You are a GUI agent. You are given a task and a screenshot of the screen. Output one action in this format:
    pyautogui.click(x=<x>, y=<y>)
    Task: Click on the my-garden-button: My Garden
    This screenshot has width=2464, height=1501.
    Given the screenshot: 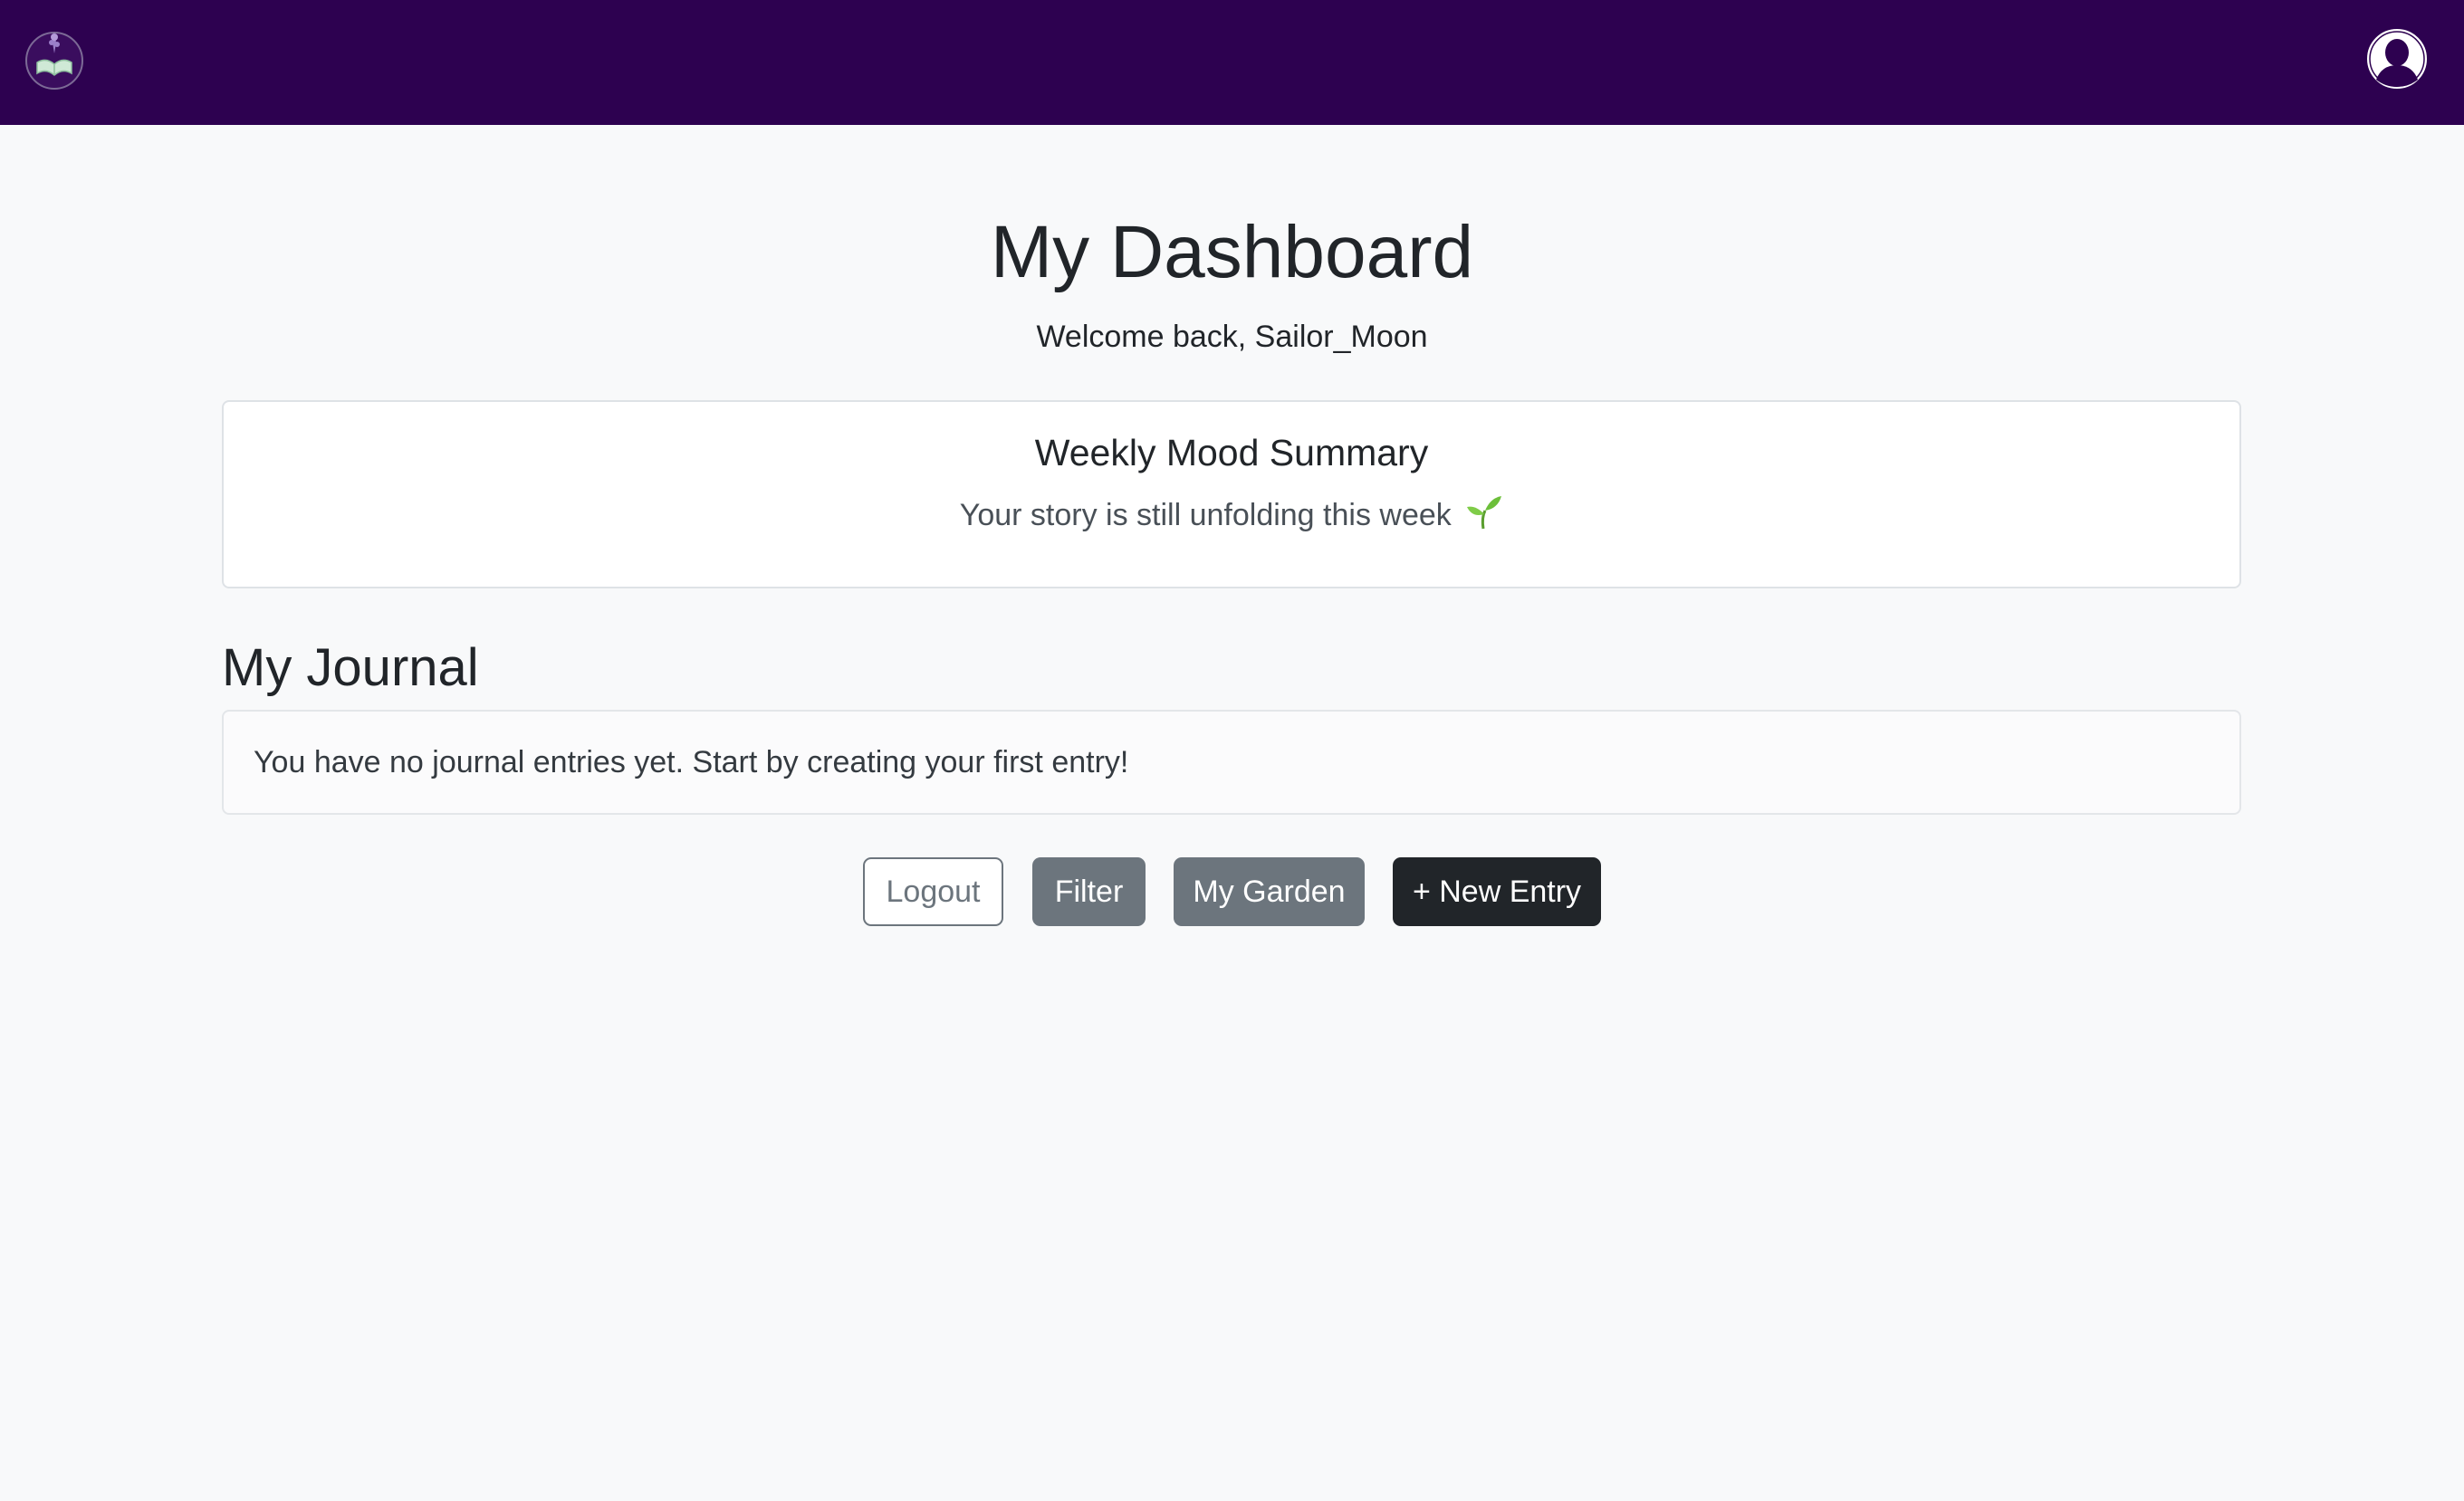 What is the action you would take?
    pyautogui.click(x=1269, y=892)
    